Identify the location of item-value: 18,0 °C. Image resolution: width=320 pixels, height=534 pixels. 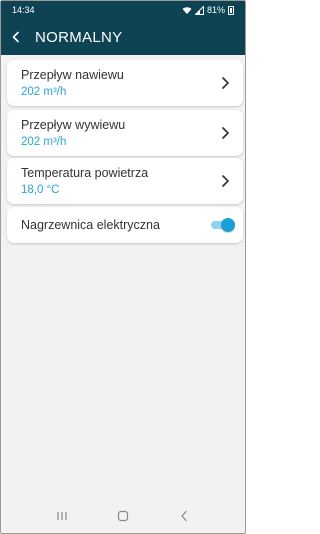
(40, 189).